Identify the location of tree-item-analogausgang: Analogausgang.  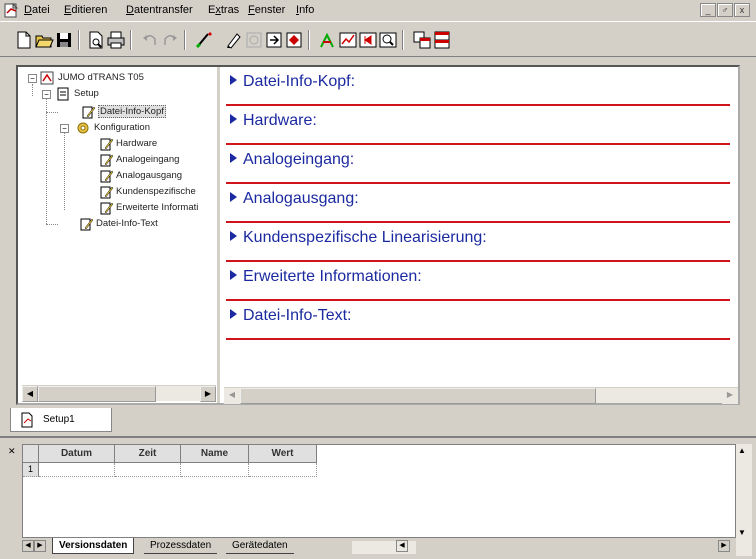
(149, 176).